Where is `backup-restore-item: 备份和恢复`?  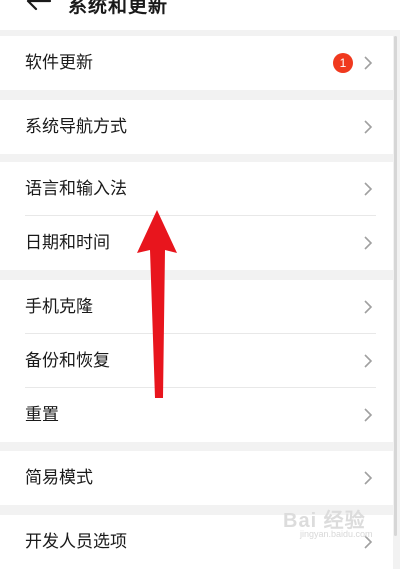 backup-restore-item: 备份和恢复 is located at coordinates (196, 361).